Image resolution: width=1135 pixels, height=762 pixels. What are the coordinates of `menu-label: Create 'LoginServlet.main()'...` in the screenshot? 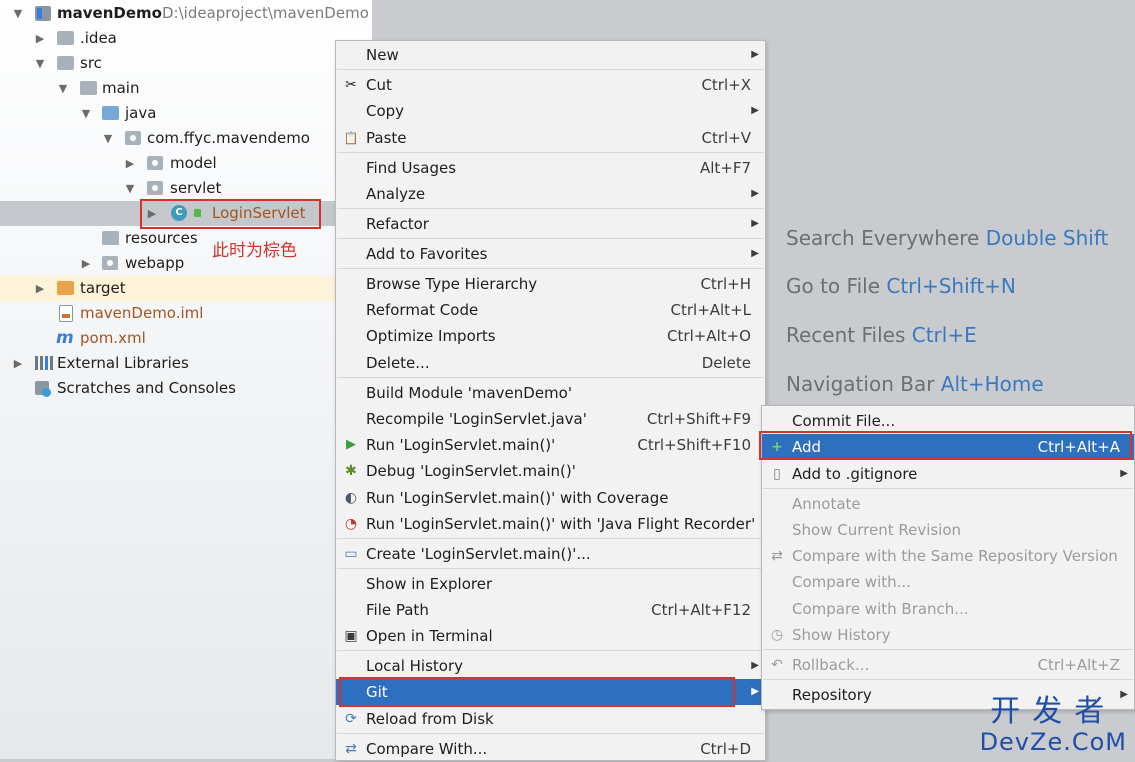 It's located at (478, 554).